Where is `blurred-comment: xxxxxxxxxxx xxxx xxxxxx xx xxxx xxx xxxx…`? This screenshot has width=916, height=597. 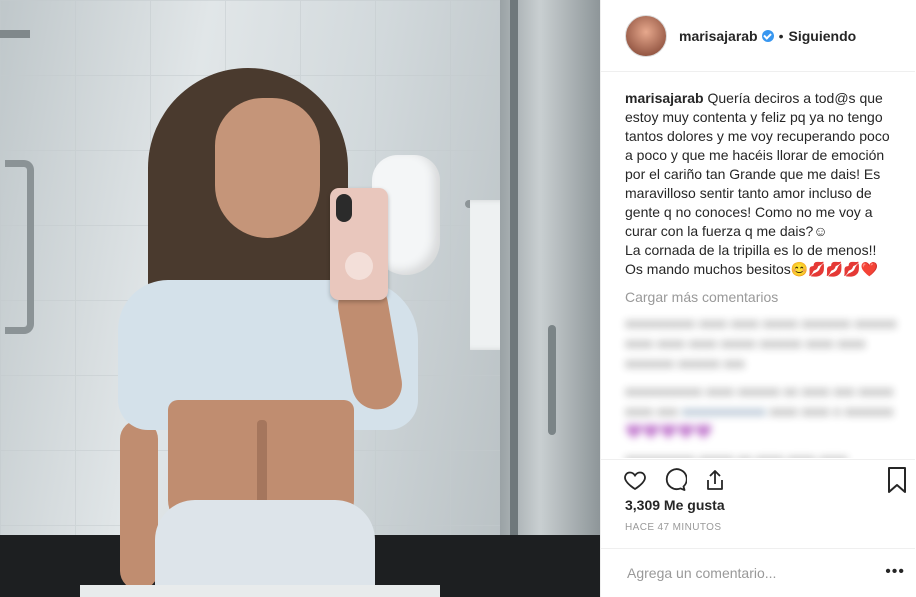 blurred-comment: xxxxxxxxxxx xxxx xxxxxx xx xxxx xxx xxxx… is located at coordinates (759, 411).